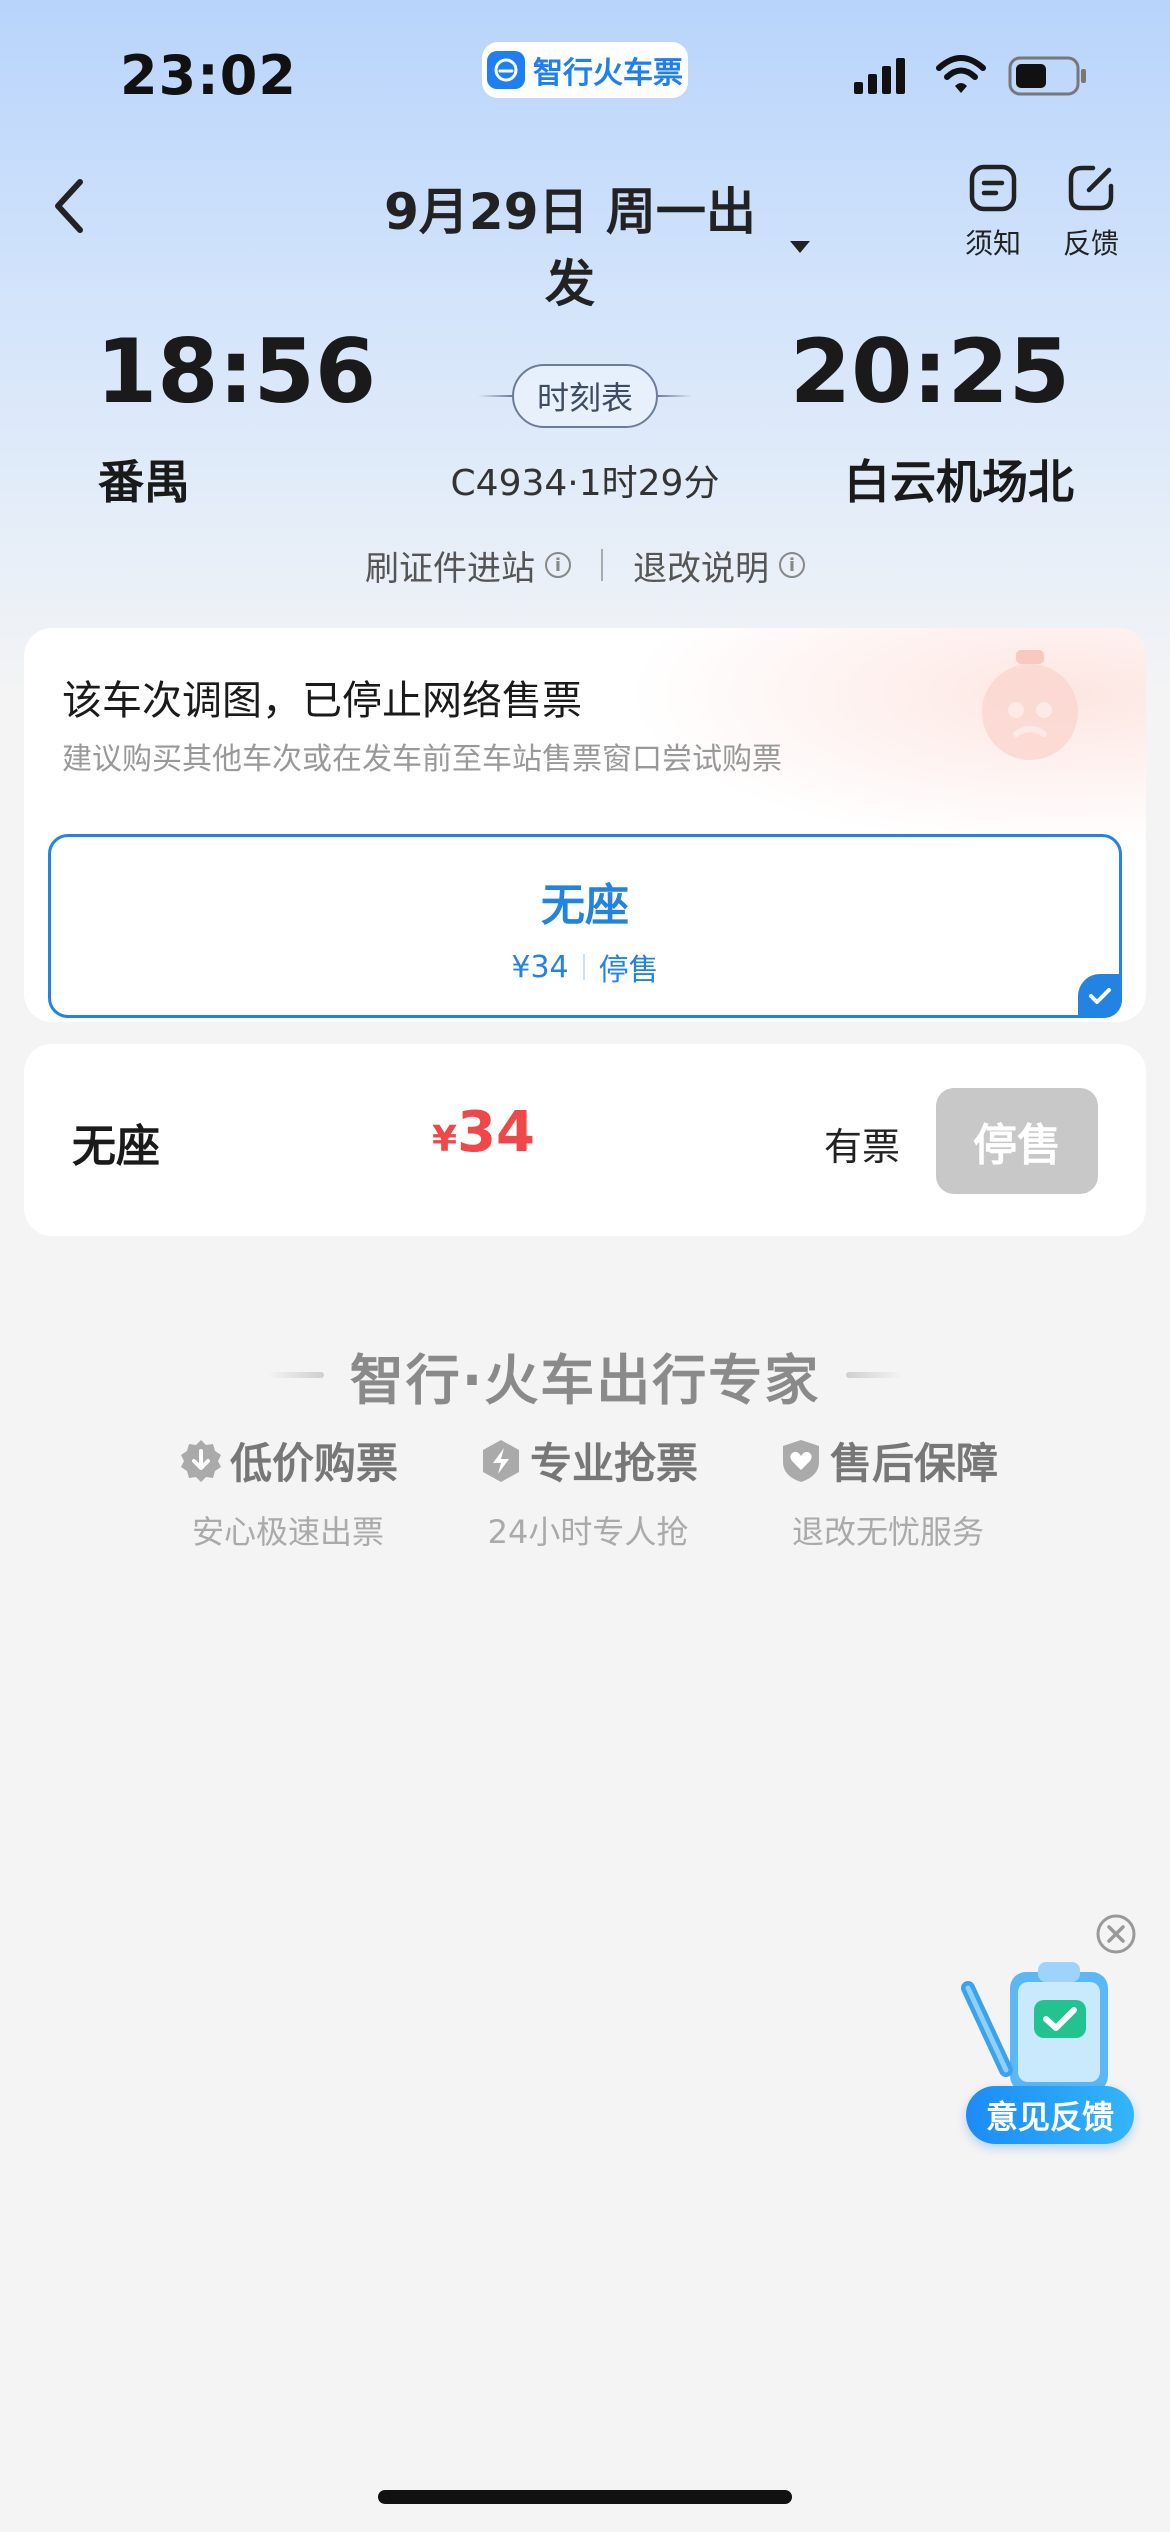  What do you see at coordinates (993, 188) in the screenshot?
I see `notice-doc-icon` at bounding box center [993, 188].